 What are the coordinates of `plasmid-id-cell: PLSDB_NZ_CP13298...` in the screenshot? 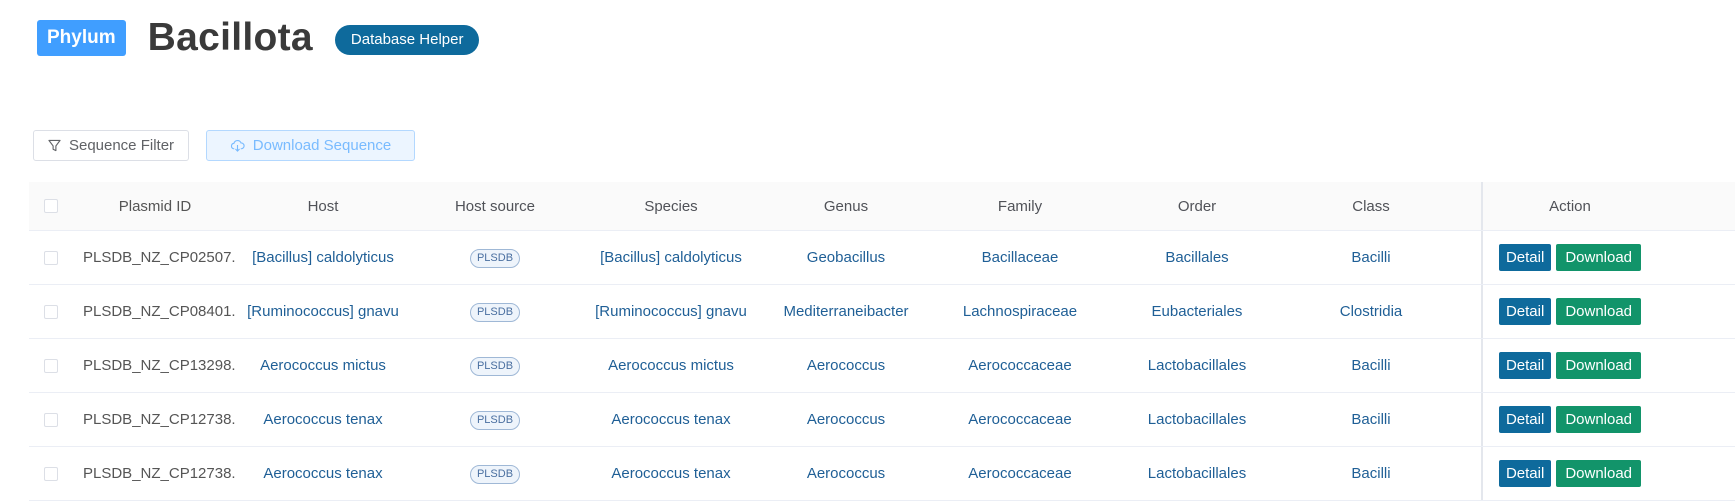 It's located at (160, 365).